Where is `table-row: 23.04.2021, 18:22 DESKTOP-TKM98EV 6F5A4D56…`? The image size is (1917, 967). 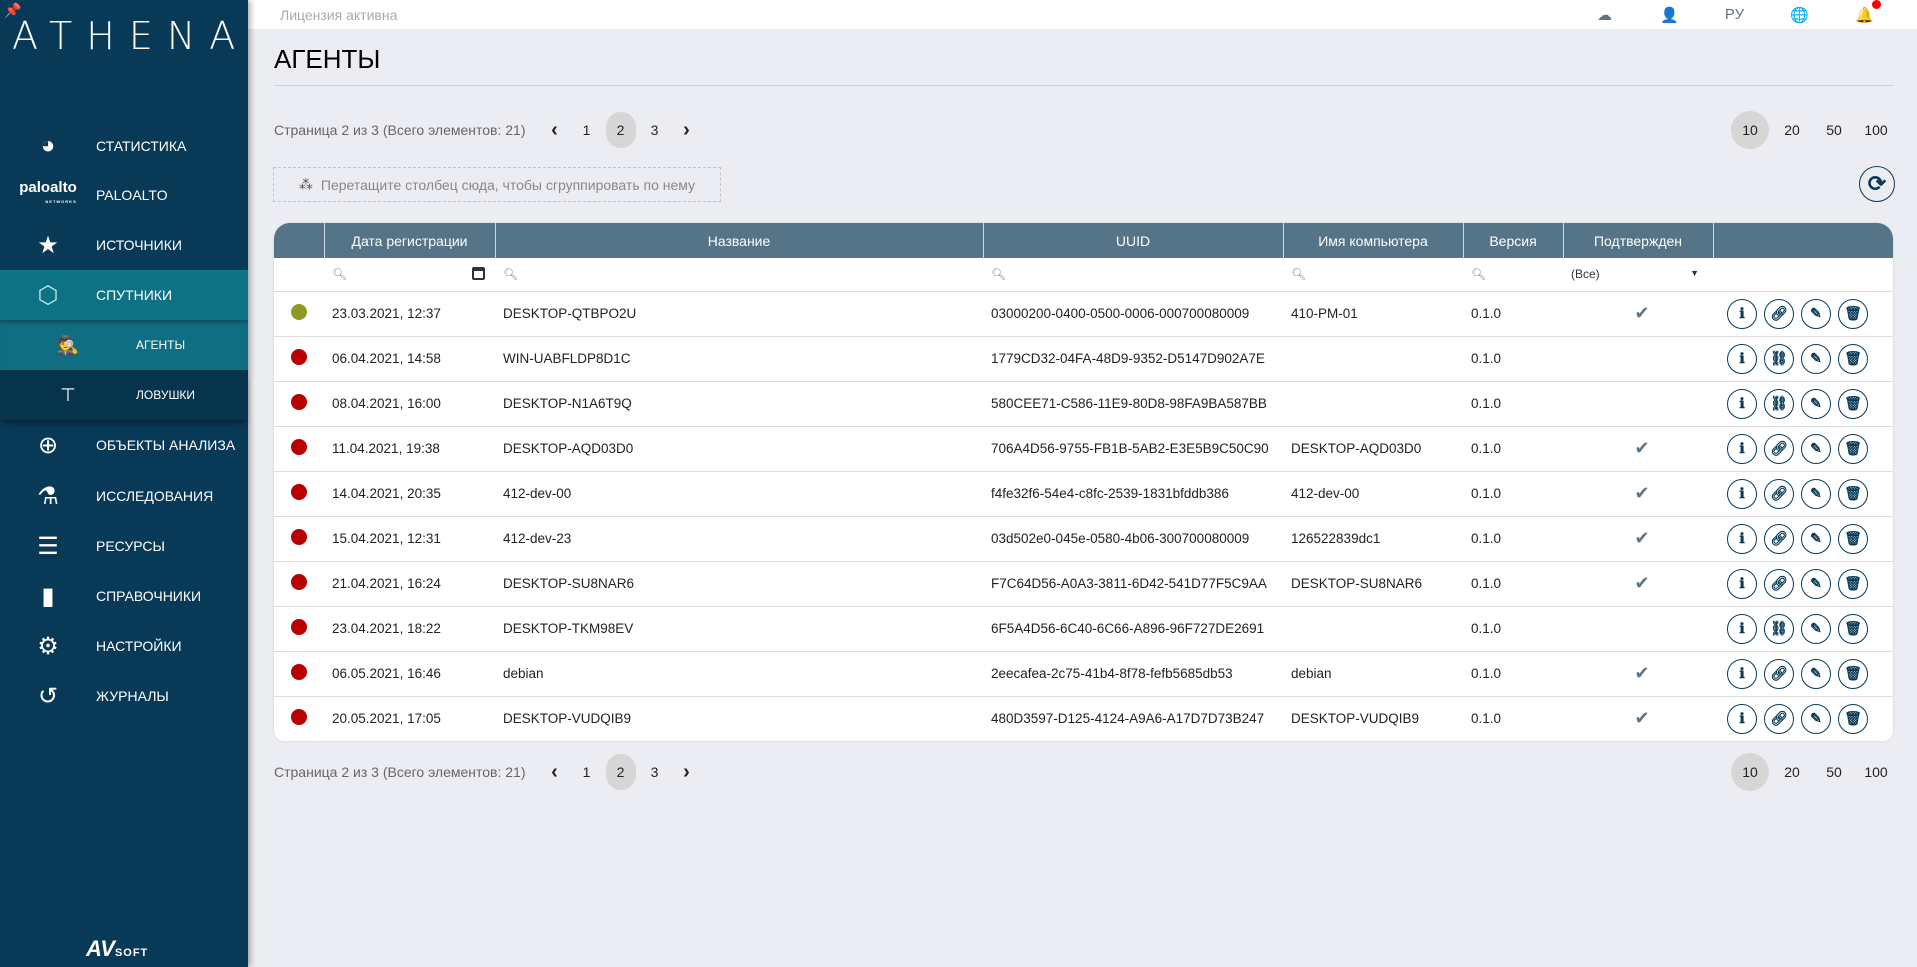
table-row: 23.04.2021, 18:22 DESKTOP-TKM98EV 6F5A4D56… is located at coordinates (1083, 629).